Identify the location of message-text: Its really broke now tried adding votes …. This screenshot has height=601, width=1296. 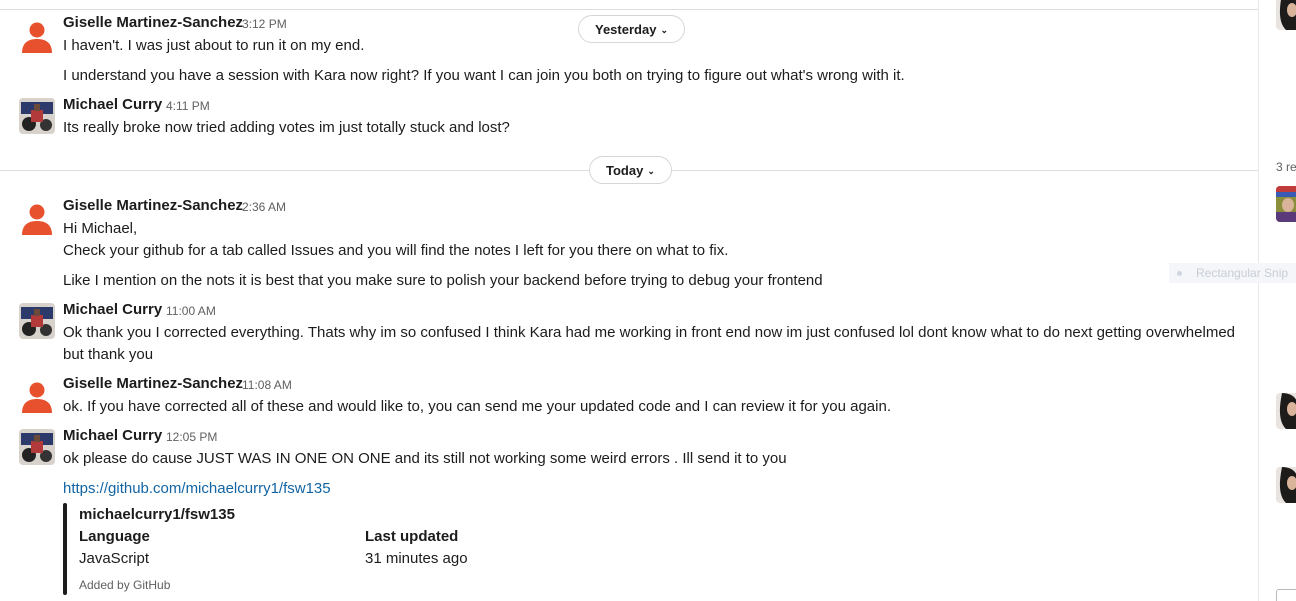
(286, 127).